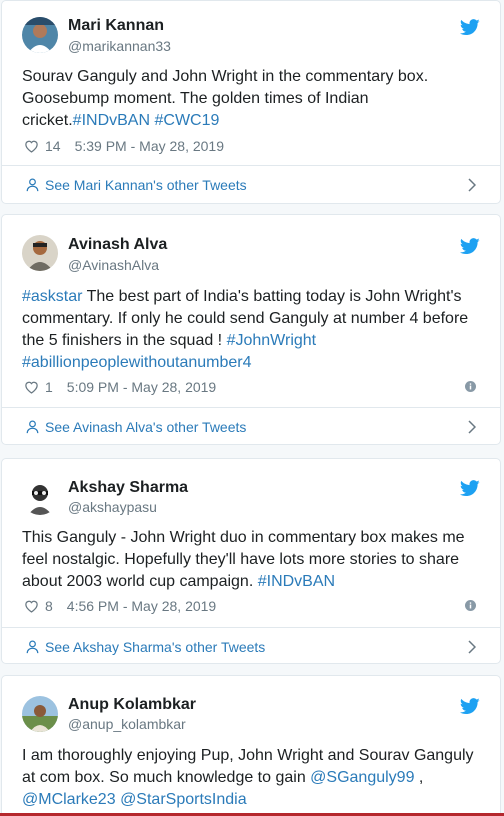 The height and width of the screenshot is (816, 504). Describe the element at coordinates (251, 184) in the screenshot. I see `see-other-tweets-link: See Mari Kannan's other Tweets` at that location.